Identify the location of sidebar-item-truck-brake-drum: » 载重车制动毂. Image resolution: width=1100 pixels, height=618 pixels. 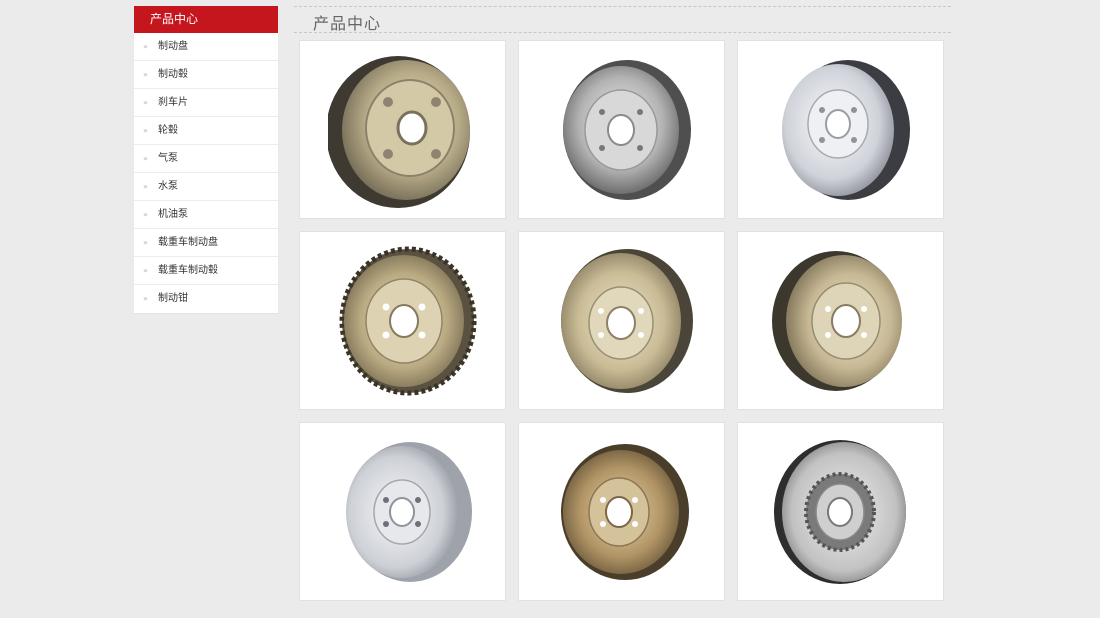
(206, 271).